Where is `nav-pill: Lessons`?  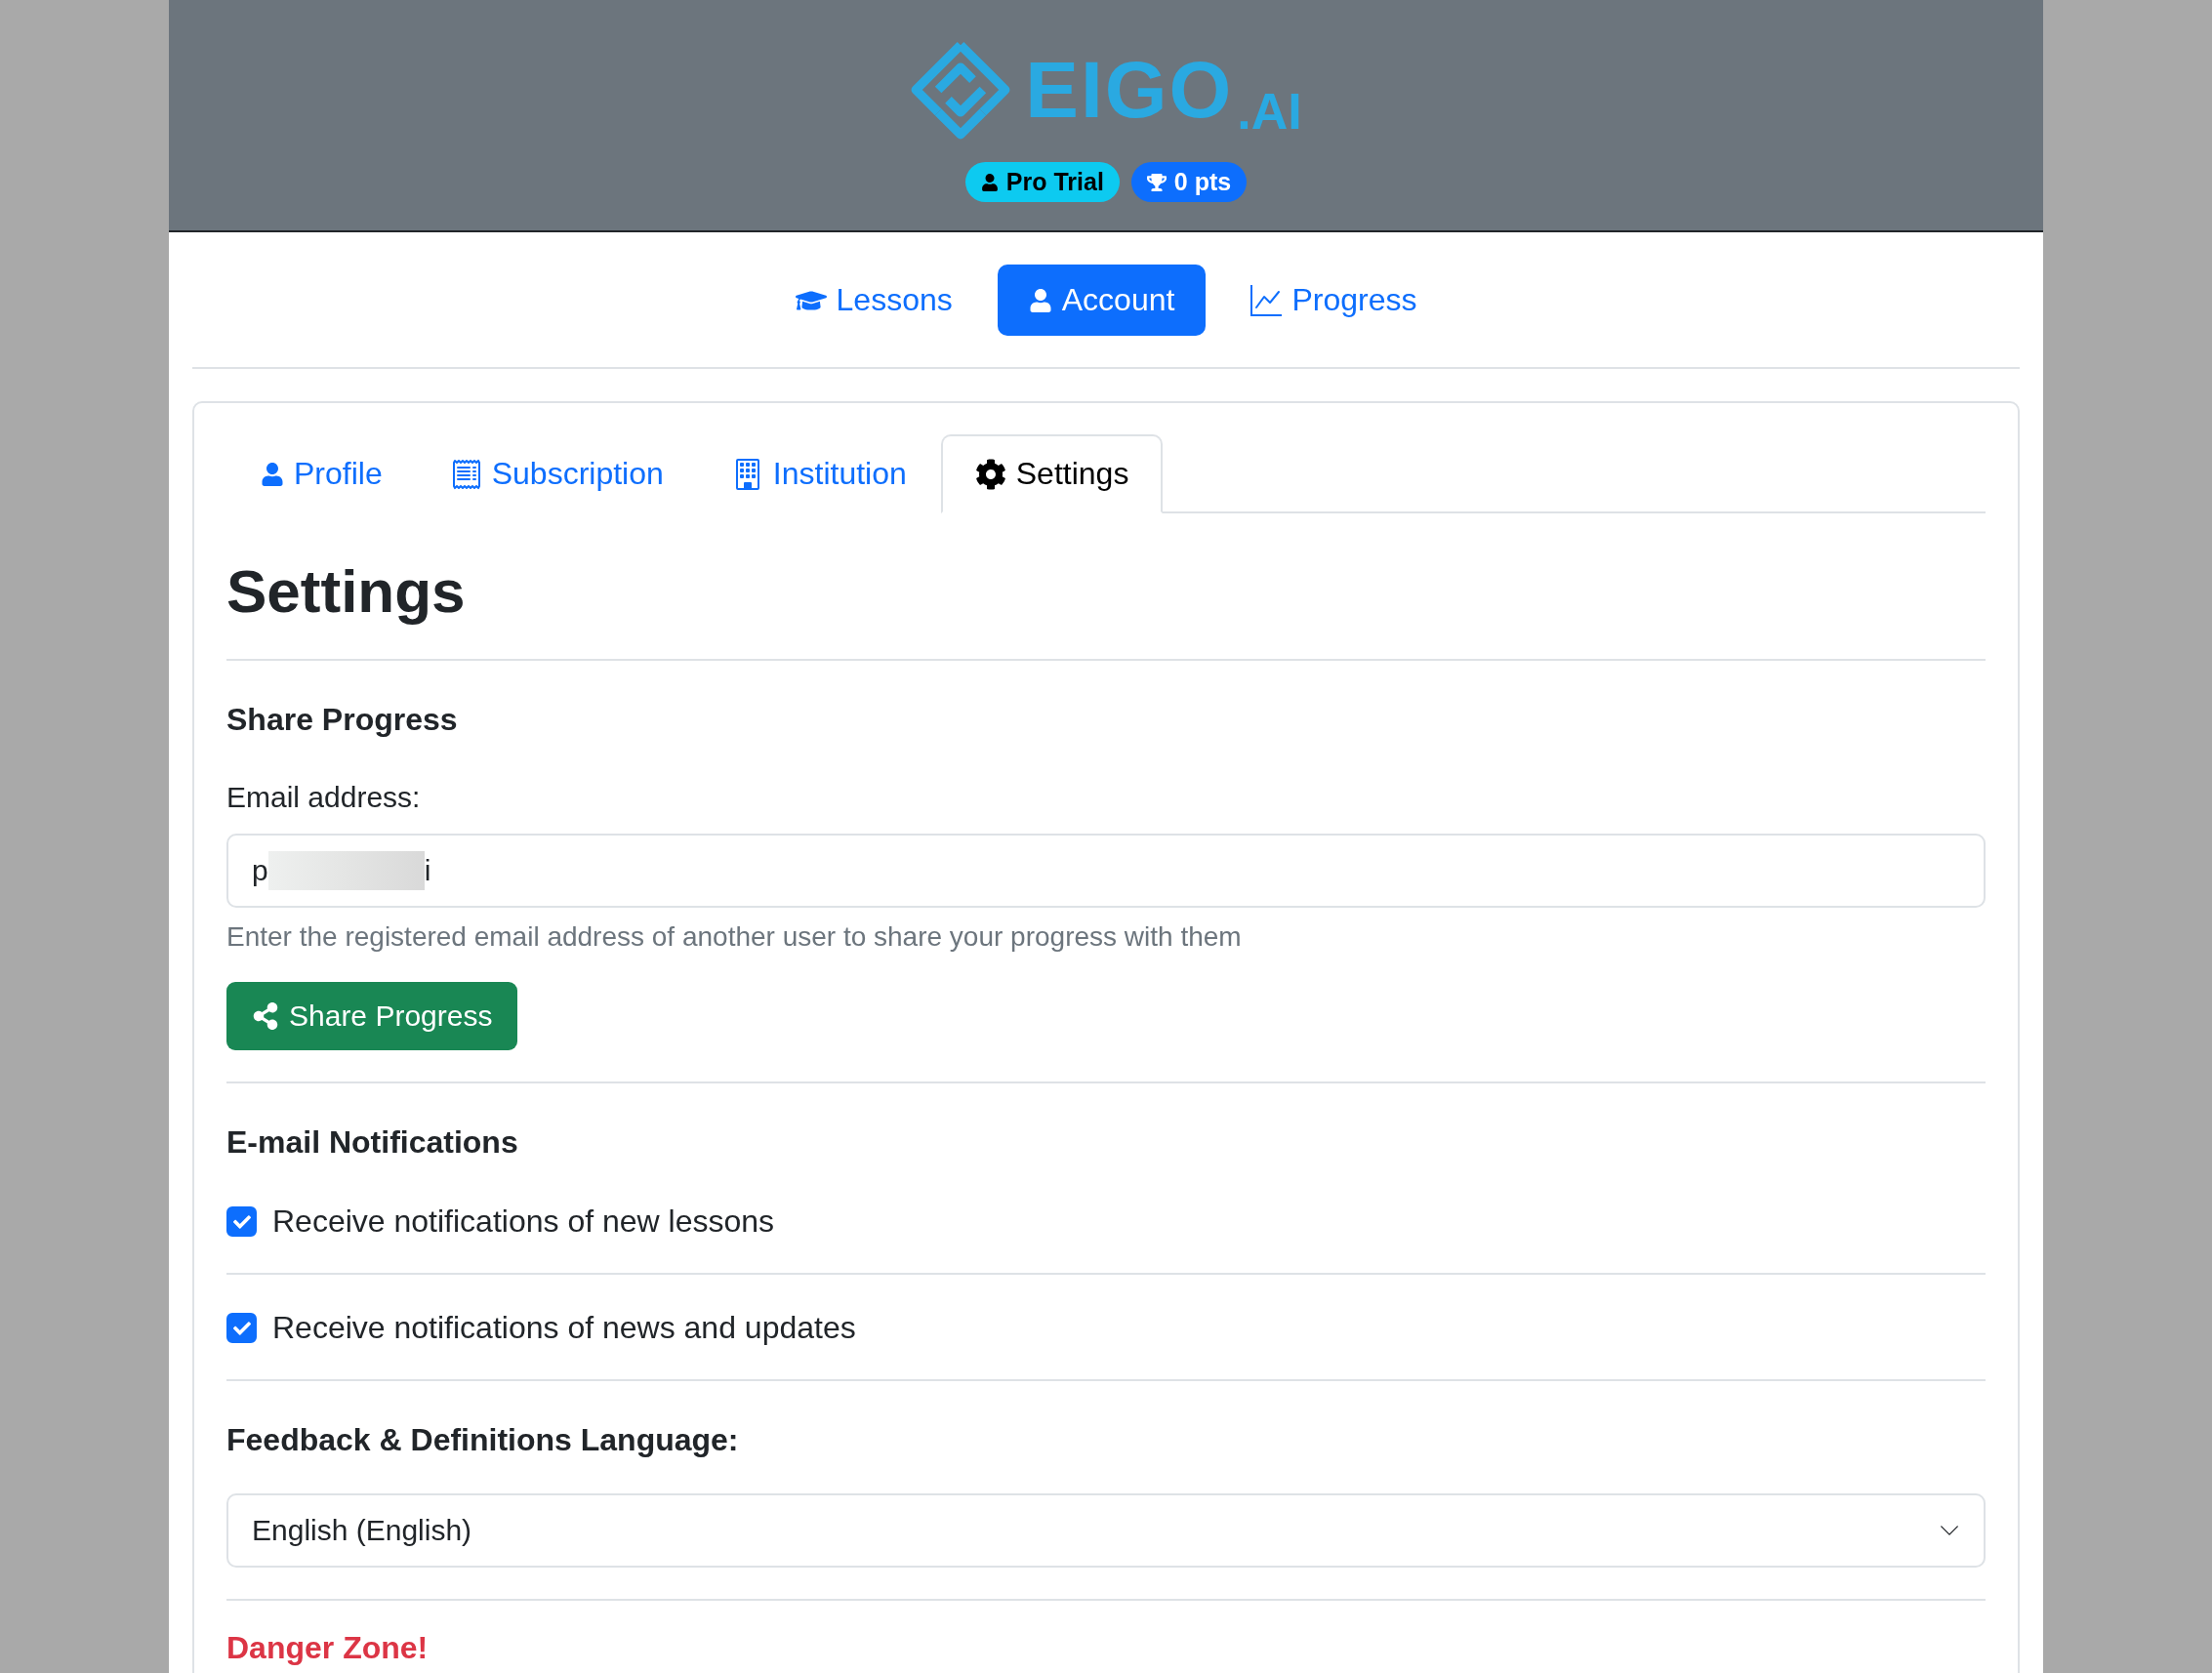 nav-pill: Lessons is located at coordinates (873, 301).